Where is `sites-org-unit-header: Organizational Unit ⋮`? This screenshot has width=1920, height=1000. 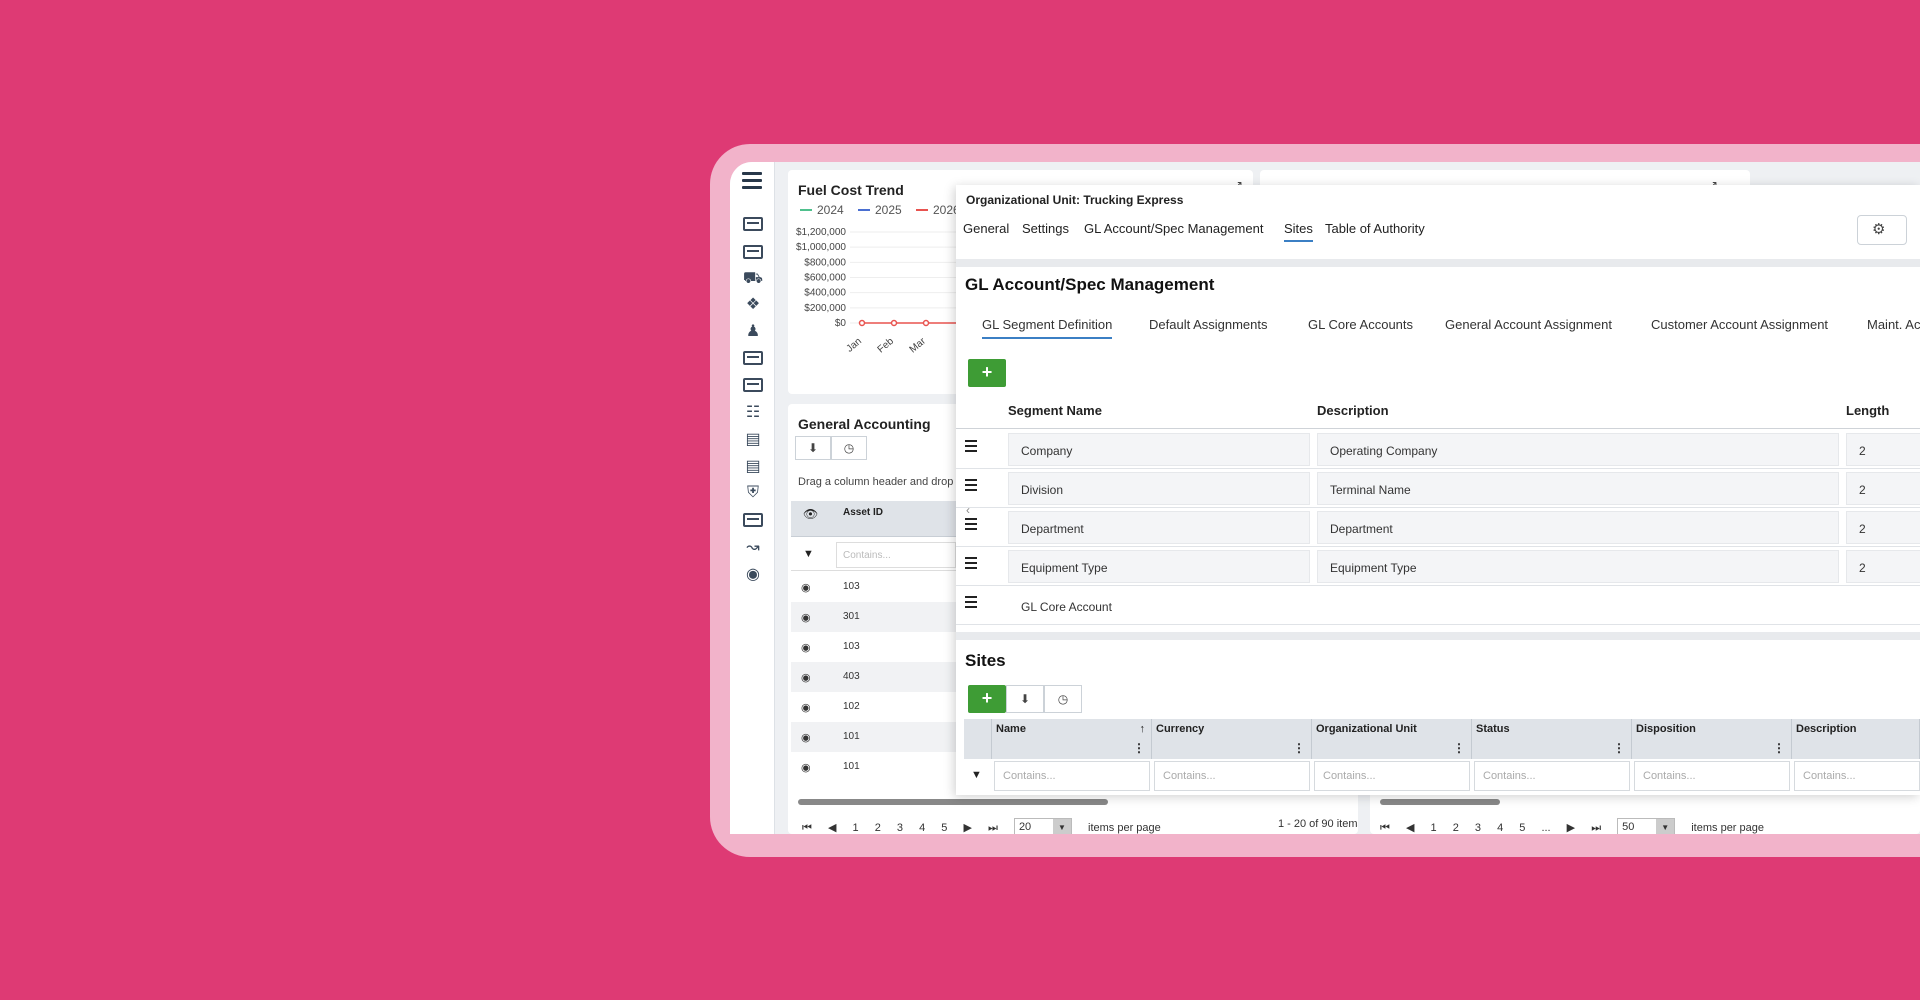 sites-org-unit-header: Organizational Unit ⋮ is located at coordinates (1392, 739).